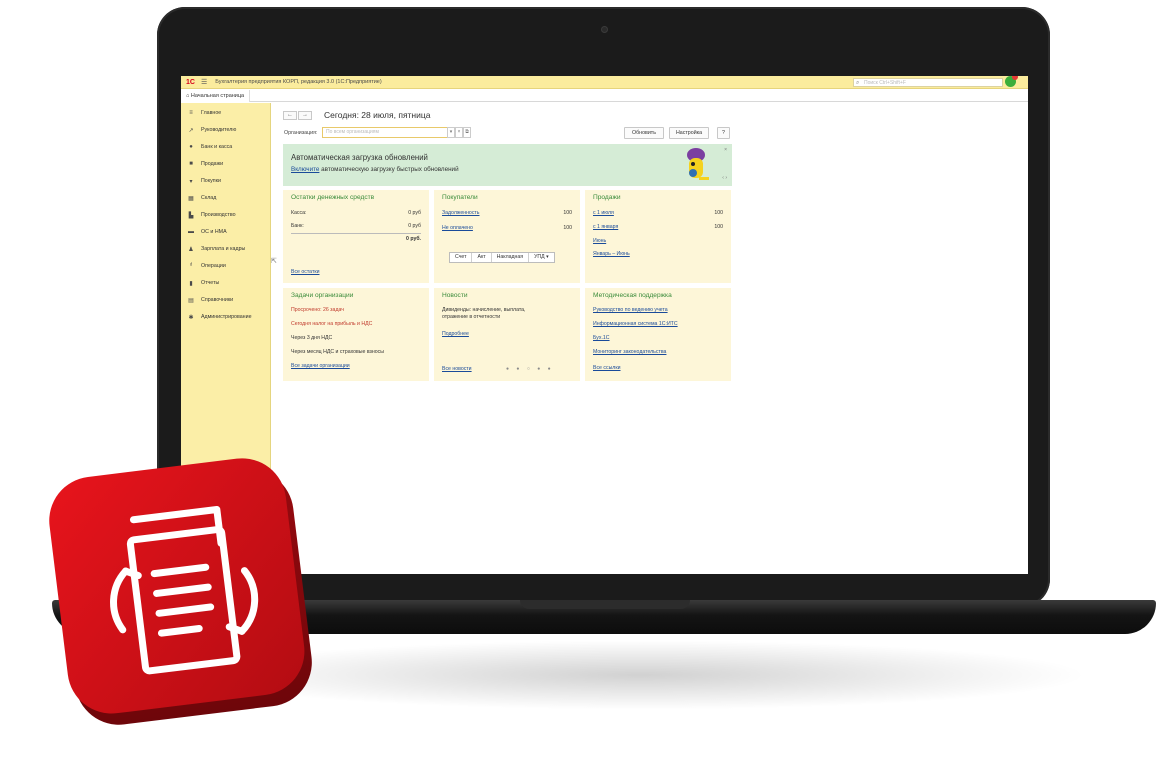 The height and width of the screenshot is (777, 1170). What do you see at coordinates (214, 232) in the screenshot?
I see `sidebar-item-label: ОС и НМА` at bounding box center [214, 232].